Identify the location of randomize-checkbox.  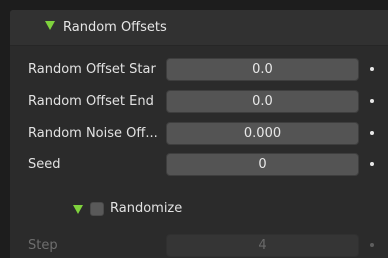
(97, 209).